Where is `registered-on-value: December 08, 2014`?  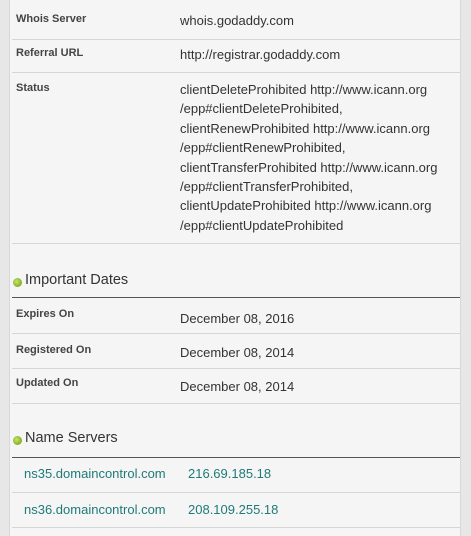
registered-on-value: December 08, 2014 is located at coordinates (237, 352).